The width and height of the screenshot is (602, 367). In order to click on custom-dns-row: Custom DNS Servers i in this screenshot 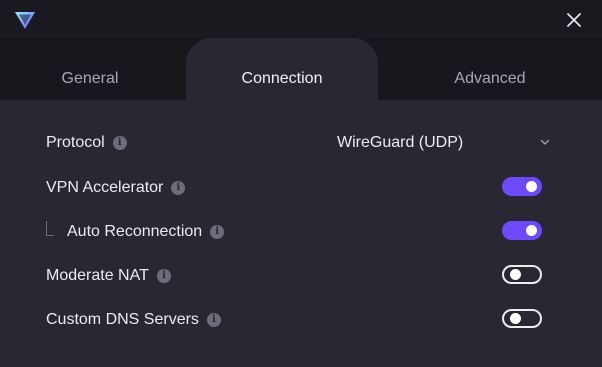, I will do `click(301, 321)`.